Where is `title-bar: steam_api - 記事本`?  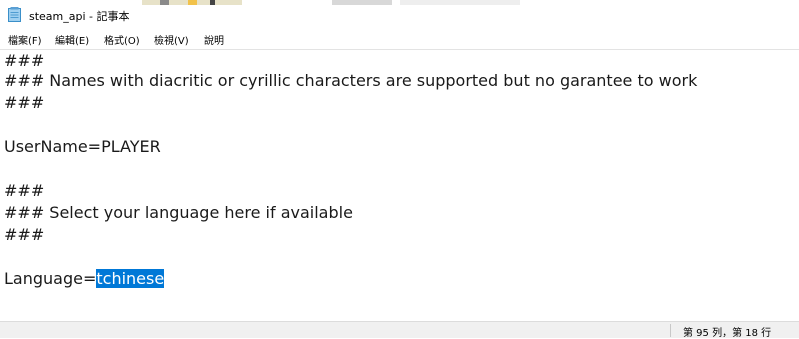
title-bar: steam_api - 記事本 is located at coordinates (399, 15).